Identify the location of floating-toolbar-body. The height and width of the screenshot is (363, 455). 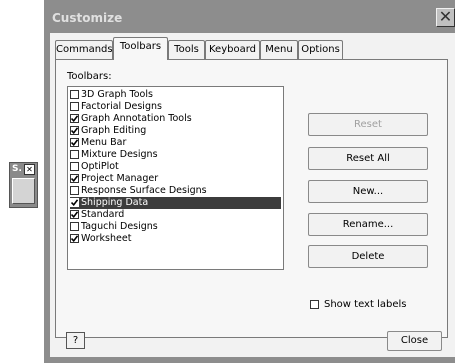
(23, 191).